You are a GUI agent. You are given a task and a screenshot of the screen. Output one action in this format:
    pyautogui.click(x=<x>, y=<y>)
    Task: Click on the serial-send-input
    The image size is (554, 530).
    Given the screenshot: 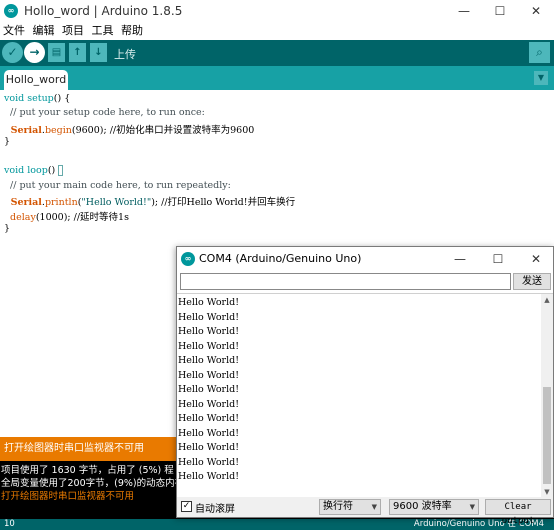 What is the action you would take?
    pyautogui.click(x=345, y=281)
    